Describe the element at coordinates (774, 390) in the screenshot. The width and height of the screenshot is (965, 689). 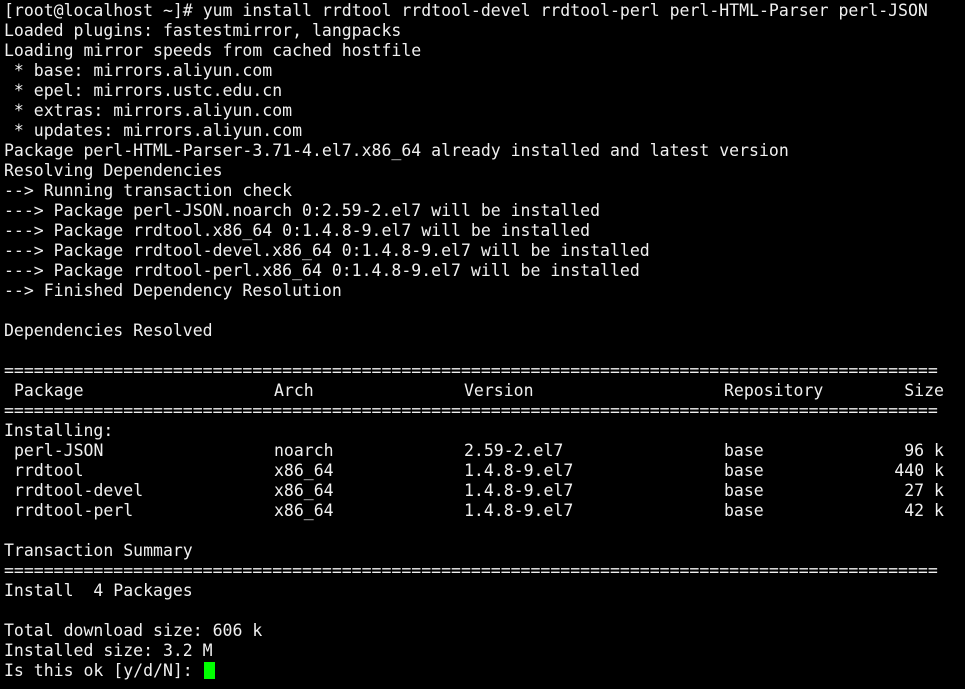
I see `header-repository: Repository` at that location.